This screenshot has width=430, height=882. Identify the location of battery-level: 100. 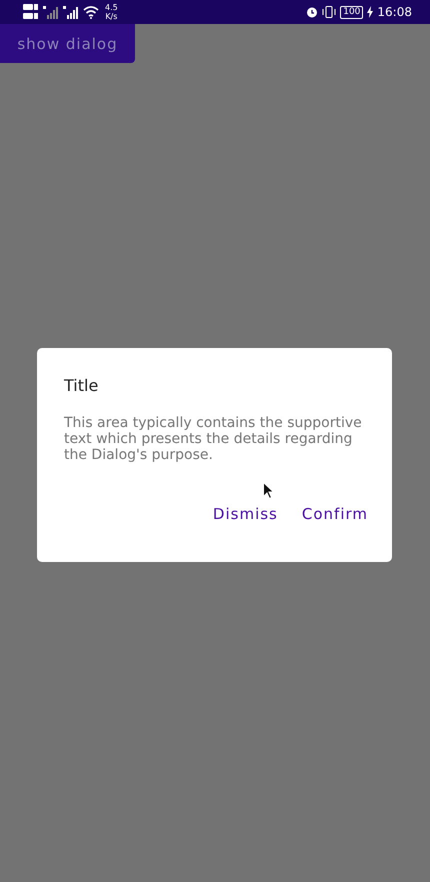
(352, 12).